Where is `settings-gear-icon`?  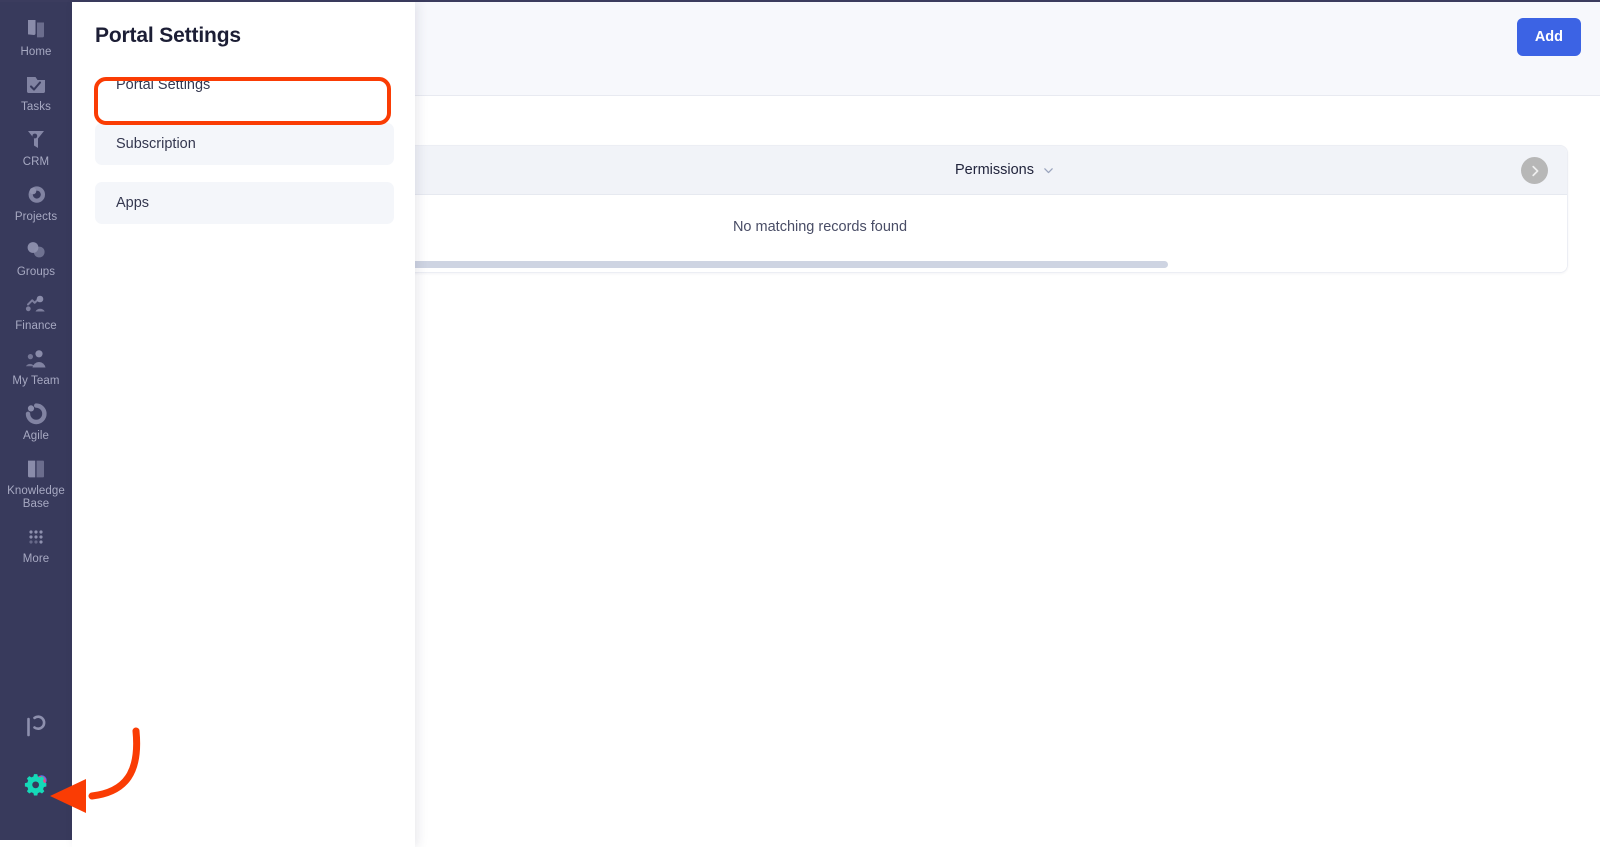 settings-gear-icon is located at coordinates (36, 785).